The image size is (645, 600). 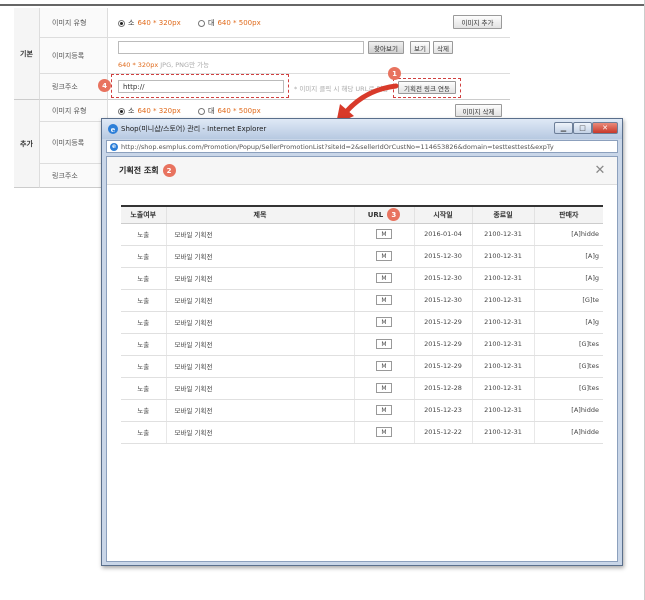 What do you see at coordinates (568, 300) in the screenshot?
I see `cell-seller: [G]te` at bounding box center [568, 300].